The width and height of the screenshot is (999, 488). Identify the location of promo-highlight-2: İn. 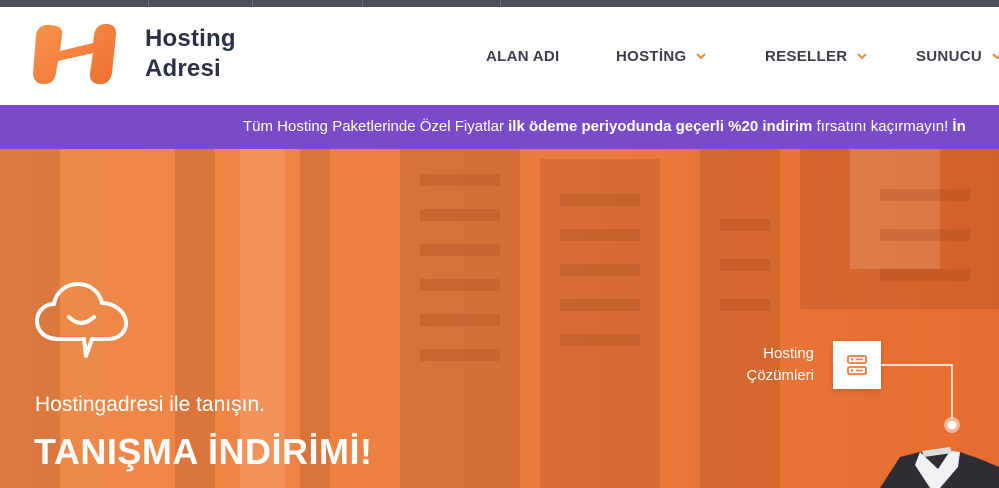
(959, 126).